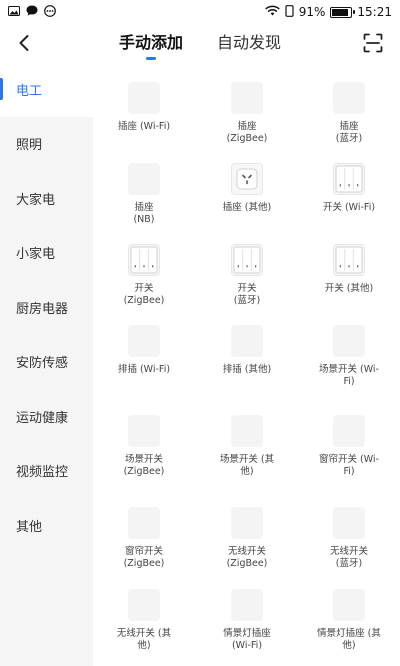 Image resolution: width=400 pixels, height=666 pixels. I want to click on device-card: 插座 (ZigBee), so click(247, 113).